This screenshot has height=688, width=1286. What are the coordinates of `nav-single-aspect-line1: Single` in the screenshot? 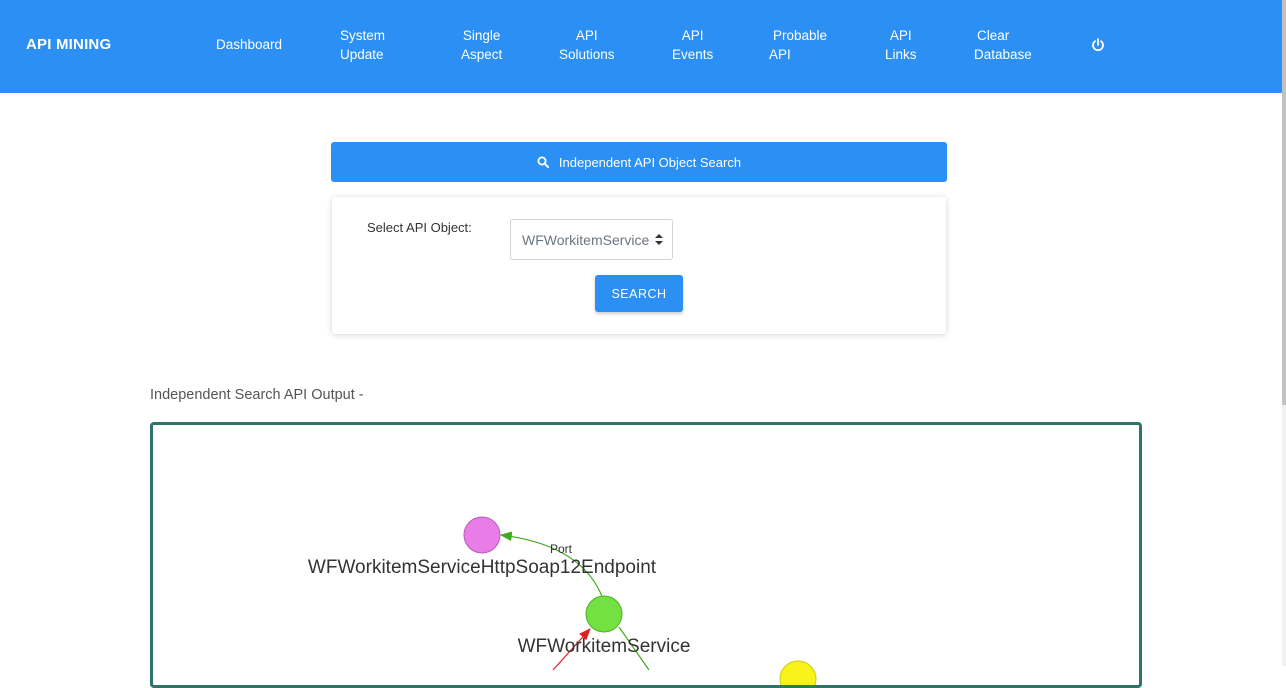 It's located at (481, 35).